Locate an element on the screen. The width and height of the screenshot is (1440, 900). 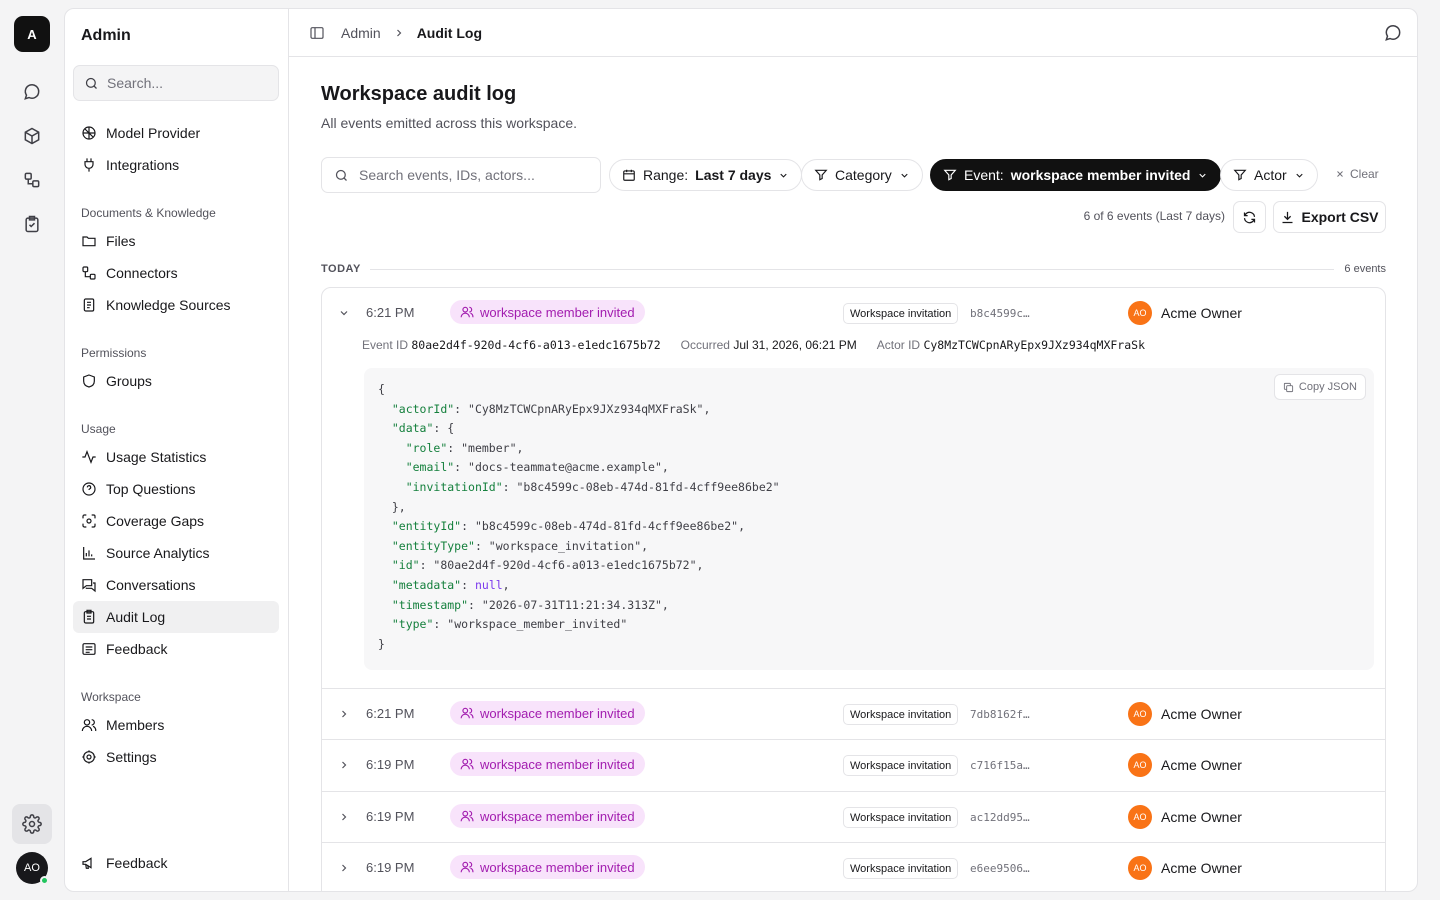
sidebar-item-connectors: Connectors is located at coordinates (176, 273).